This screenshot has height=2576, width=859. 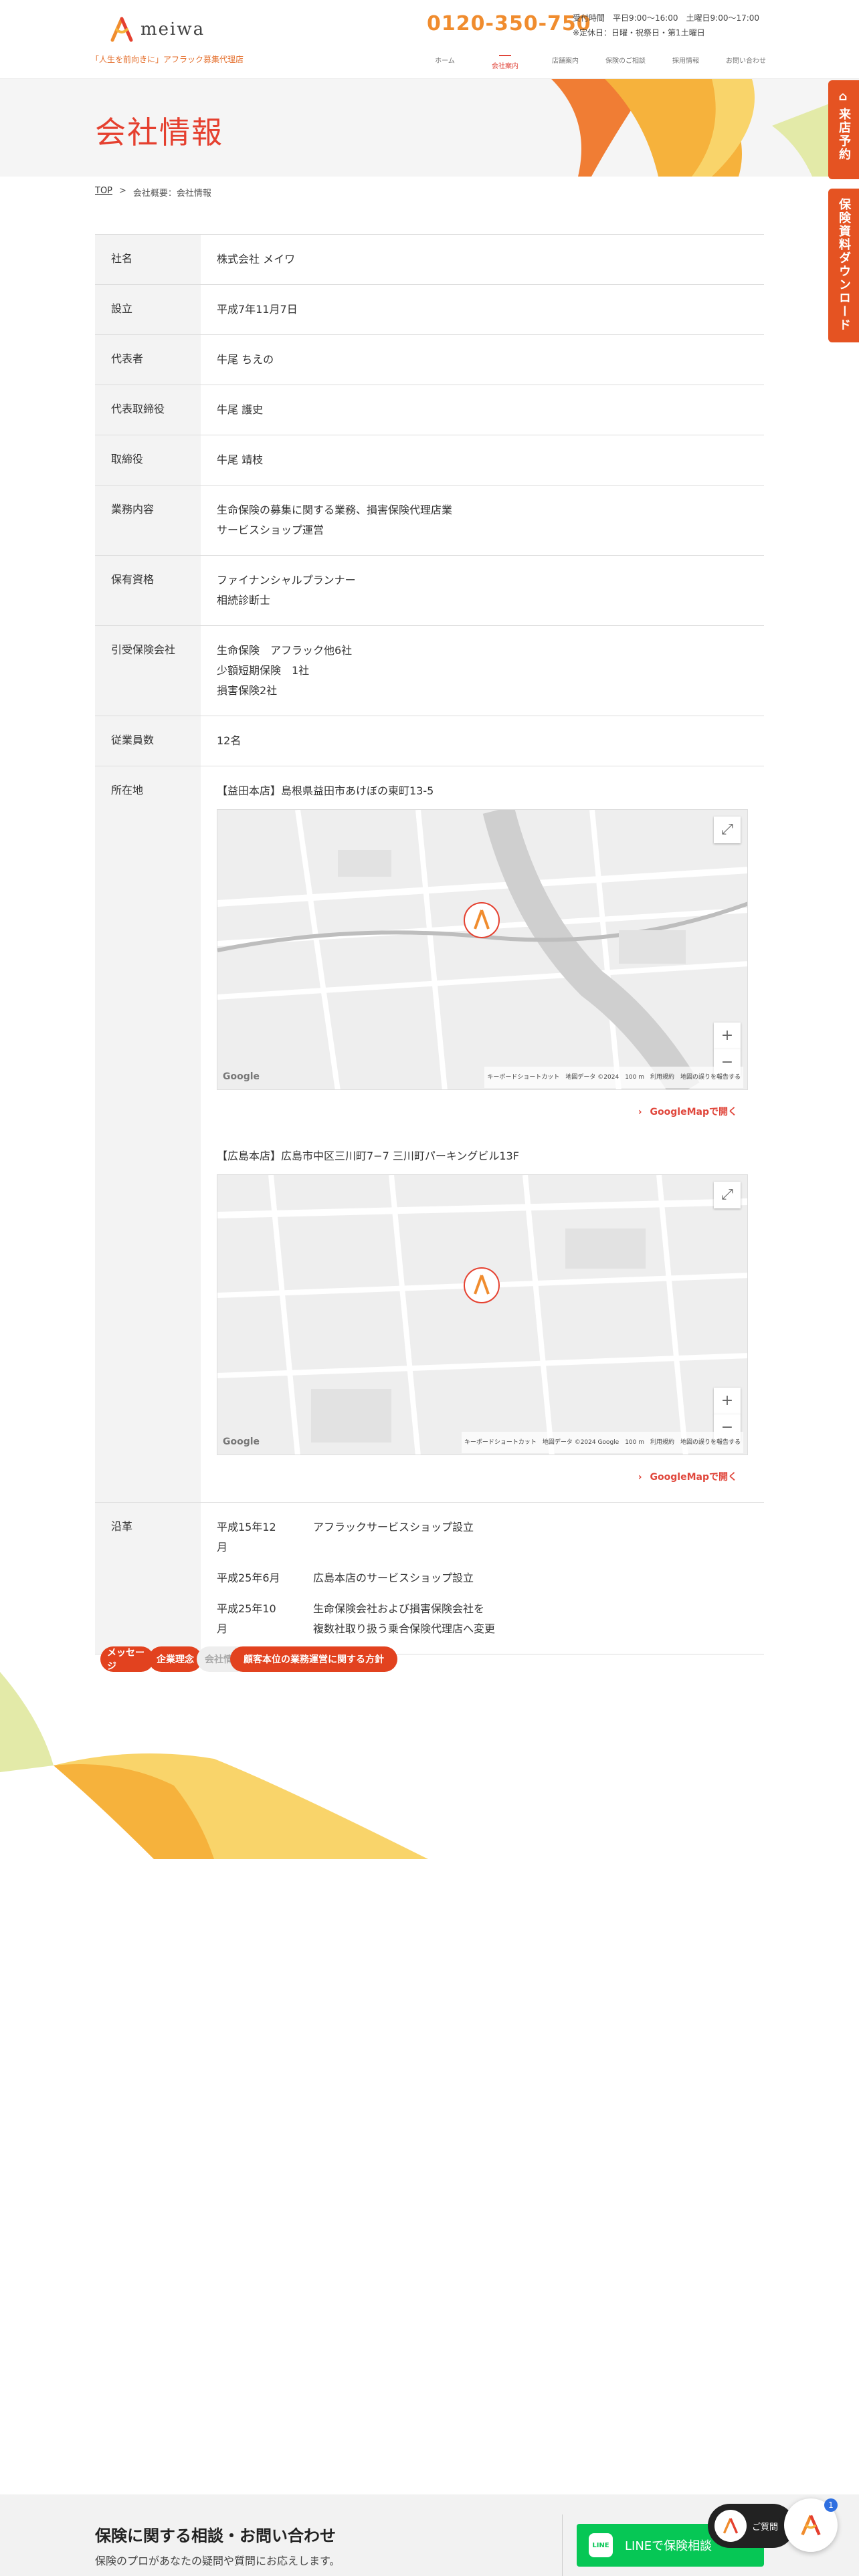 What do you see at coordinates (831, 2505) in the screenshot?
I see `chat-badge: 1` at bounding box center [831, 2505].